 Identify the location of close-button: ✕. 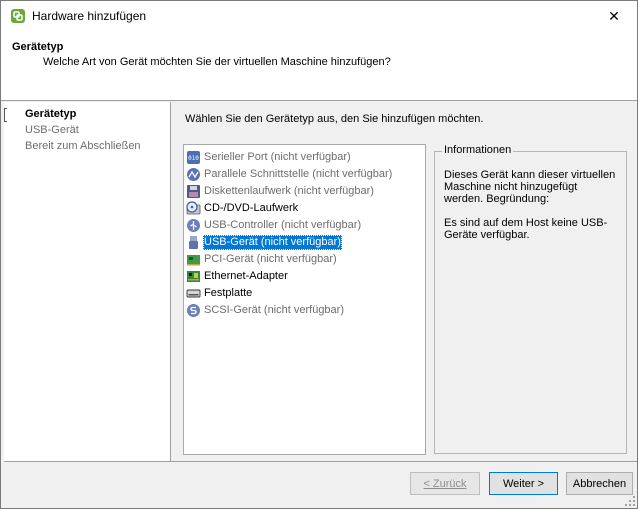
(614, 16).